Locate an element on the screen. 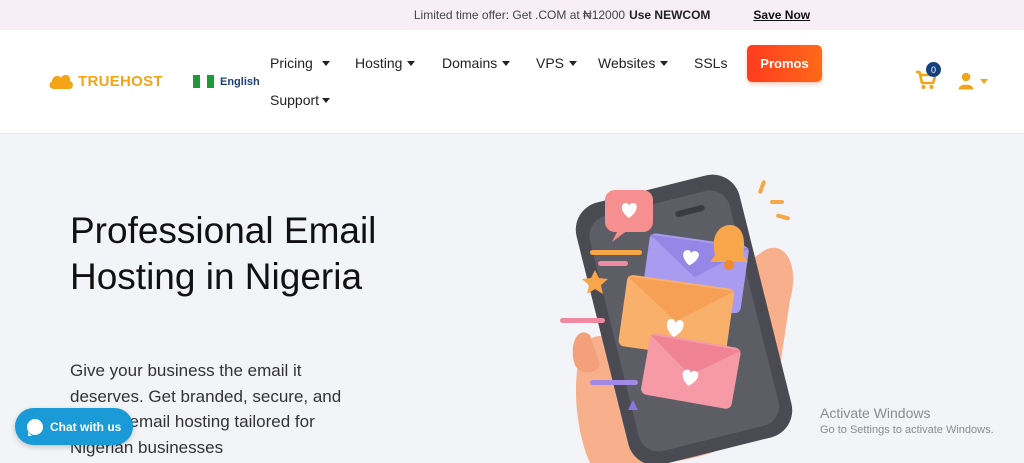 The width and height of the screenshot is (1024, 463). activate-windows-title: Activate Windows is located at coordinates (875, 413).